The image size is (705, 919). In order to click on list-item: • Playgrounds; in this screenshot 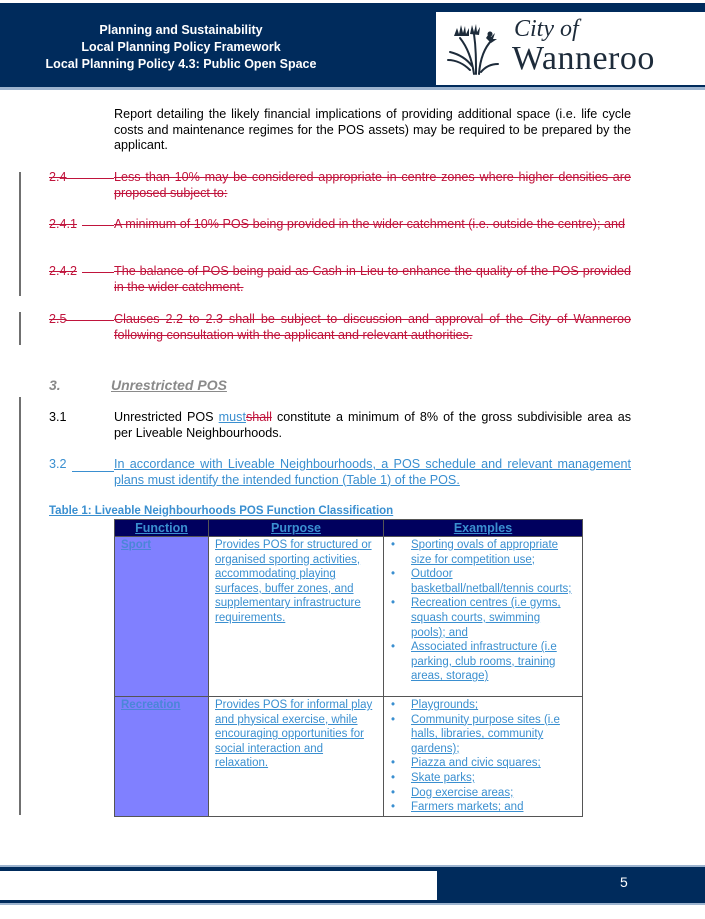, I will do `click(482, 705)`.